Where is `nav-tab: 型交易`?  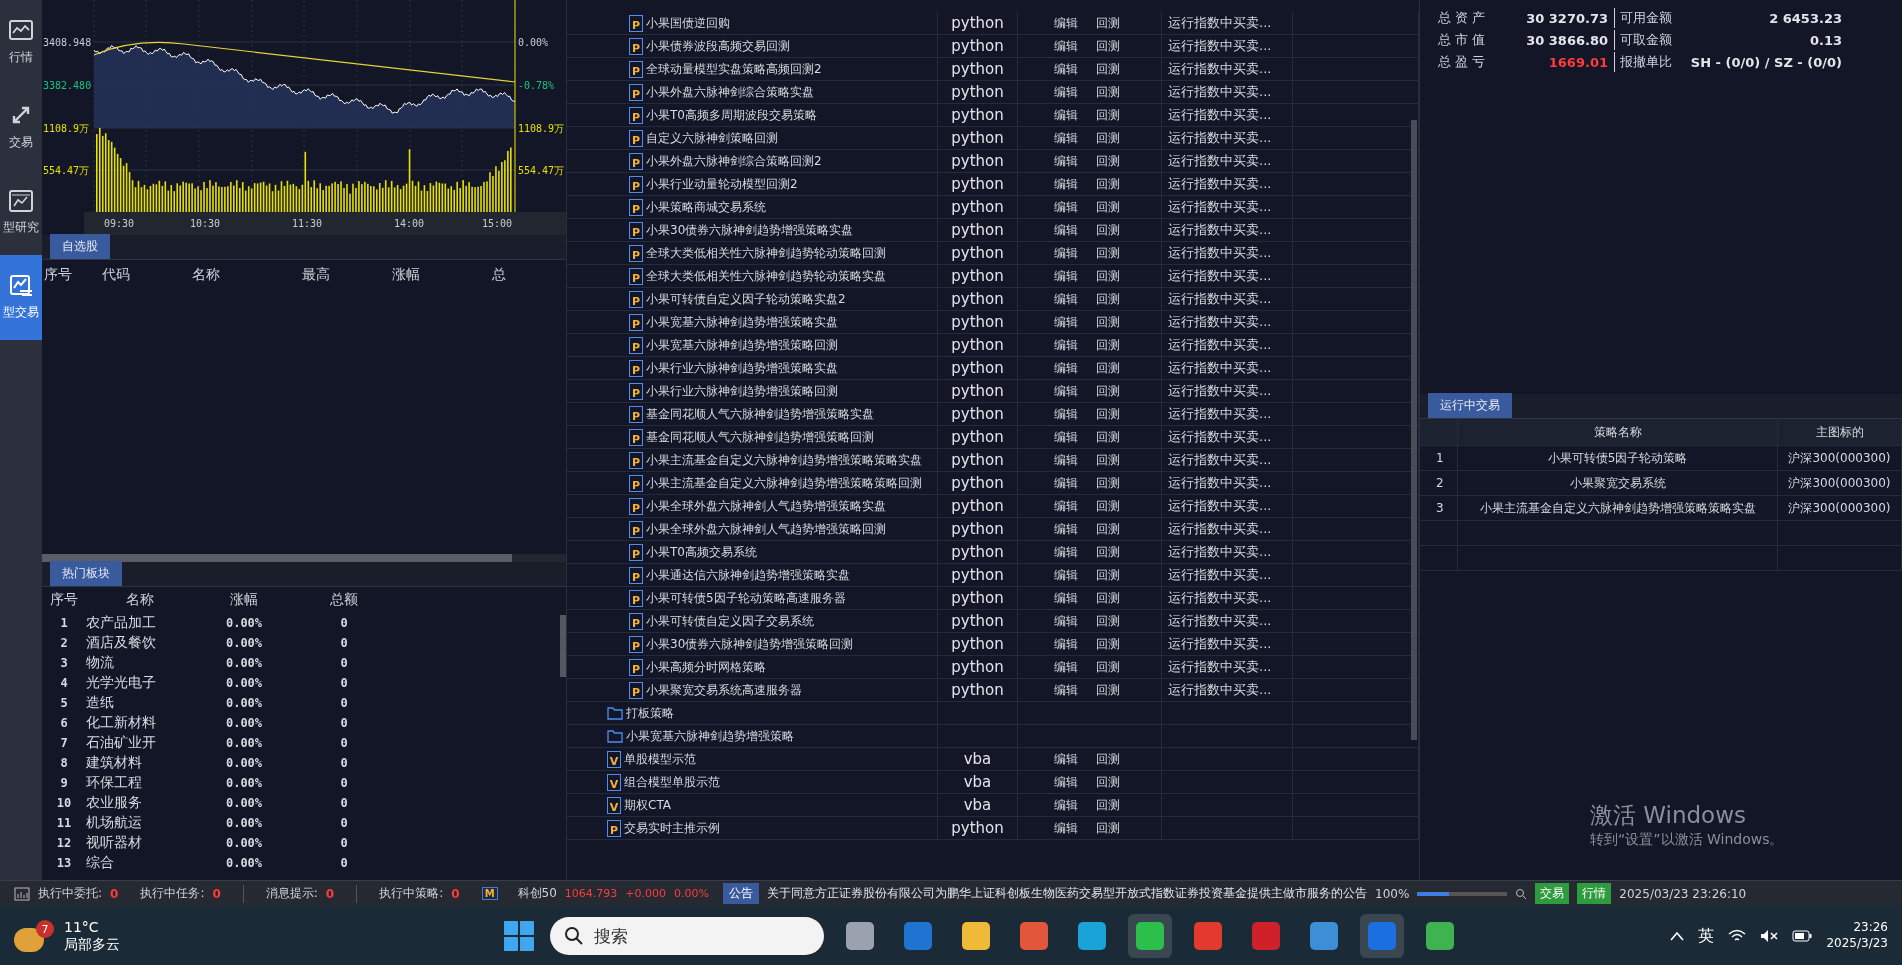 nav-tab: 型交易 is located at coordinates (21, 297).